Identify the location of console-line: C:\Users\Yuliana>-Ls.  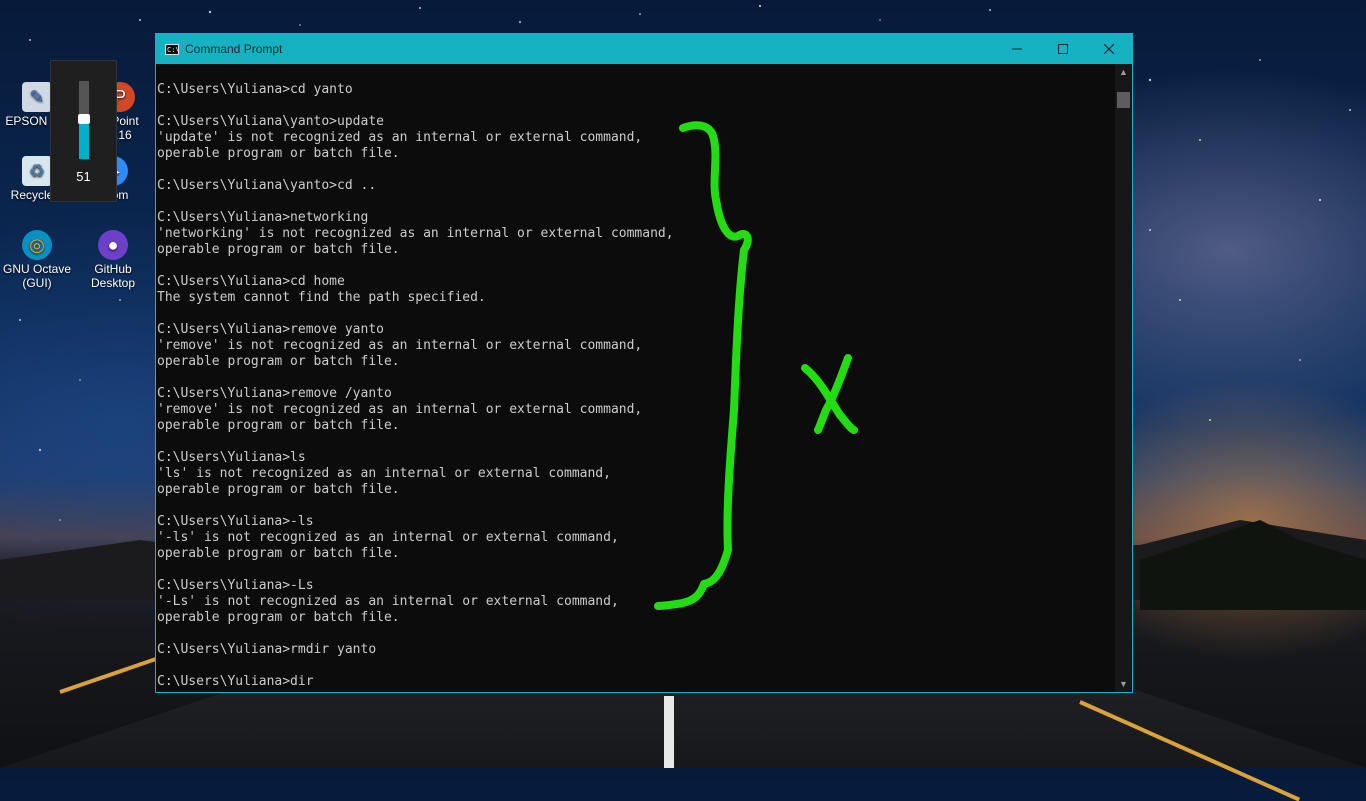
(235, 585).